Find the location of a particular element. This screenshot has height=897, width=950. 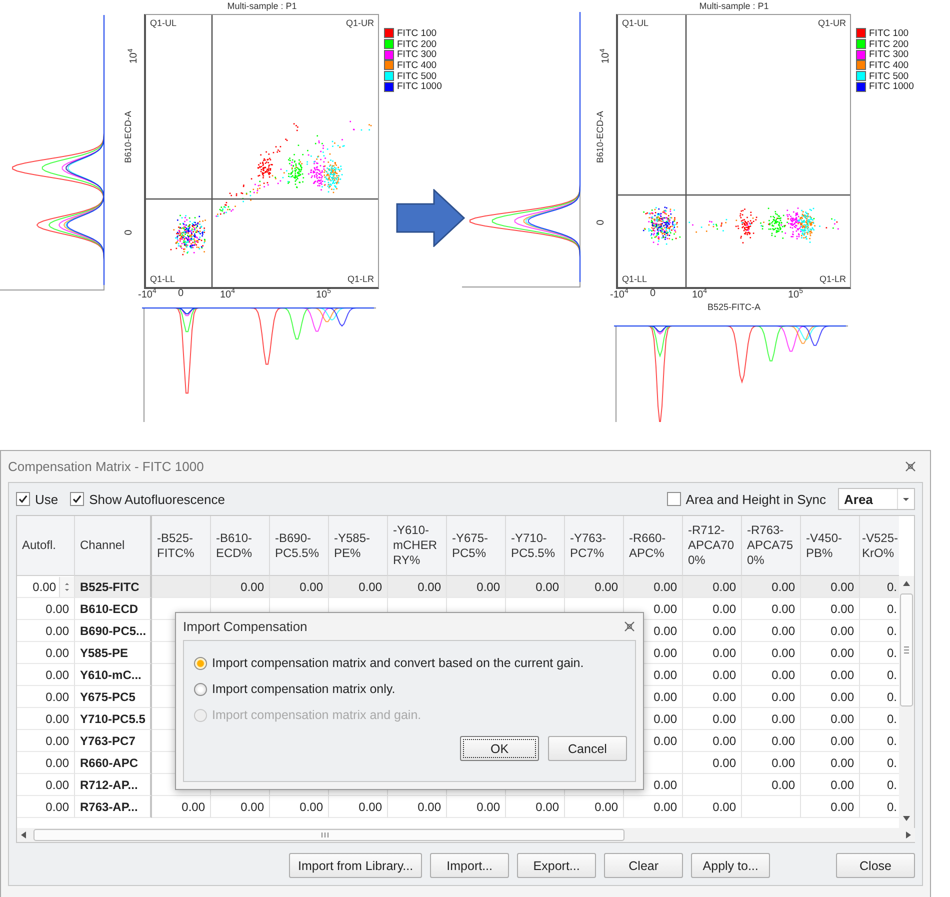

channel-cell: Y710-PC5.5 is located at coordinates (113, 719).